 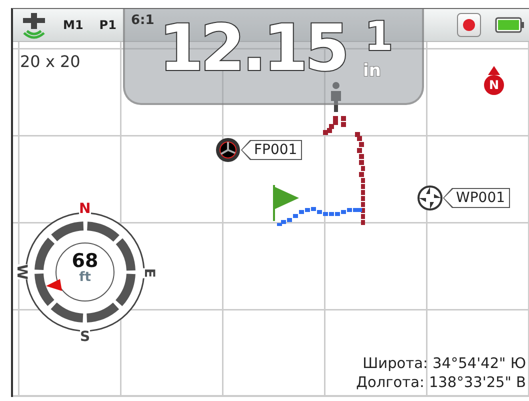 What do you see at coordinates (228, 150) in the screenshot?
I see `target-icon` at bounding box center [228, 150].